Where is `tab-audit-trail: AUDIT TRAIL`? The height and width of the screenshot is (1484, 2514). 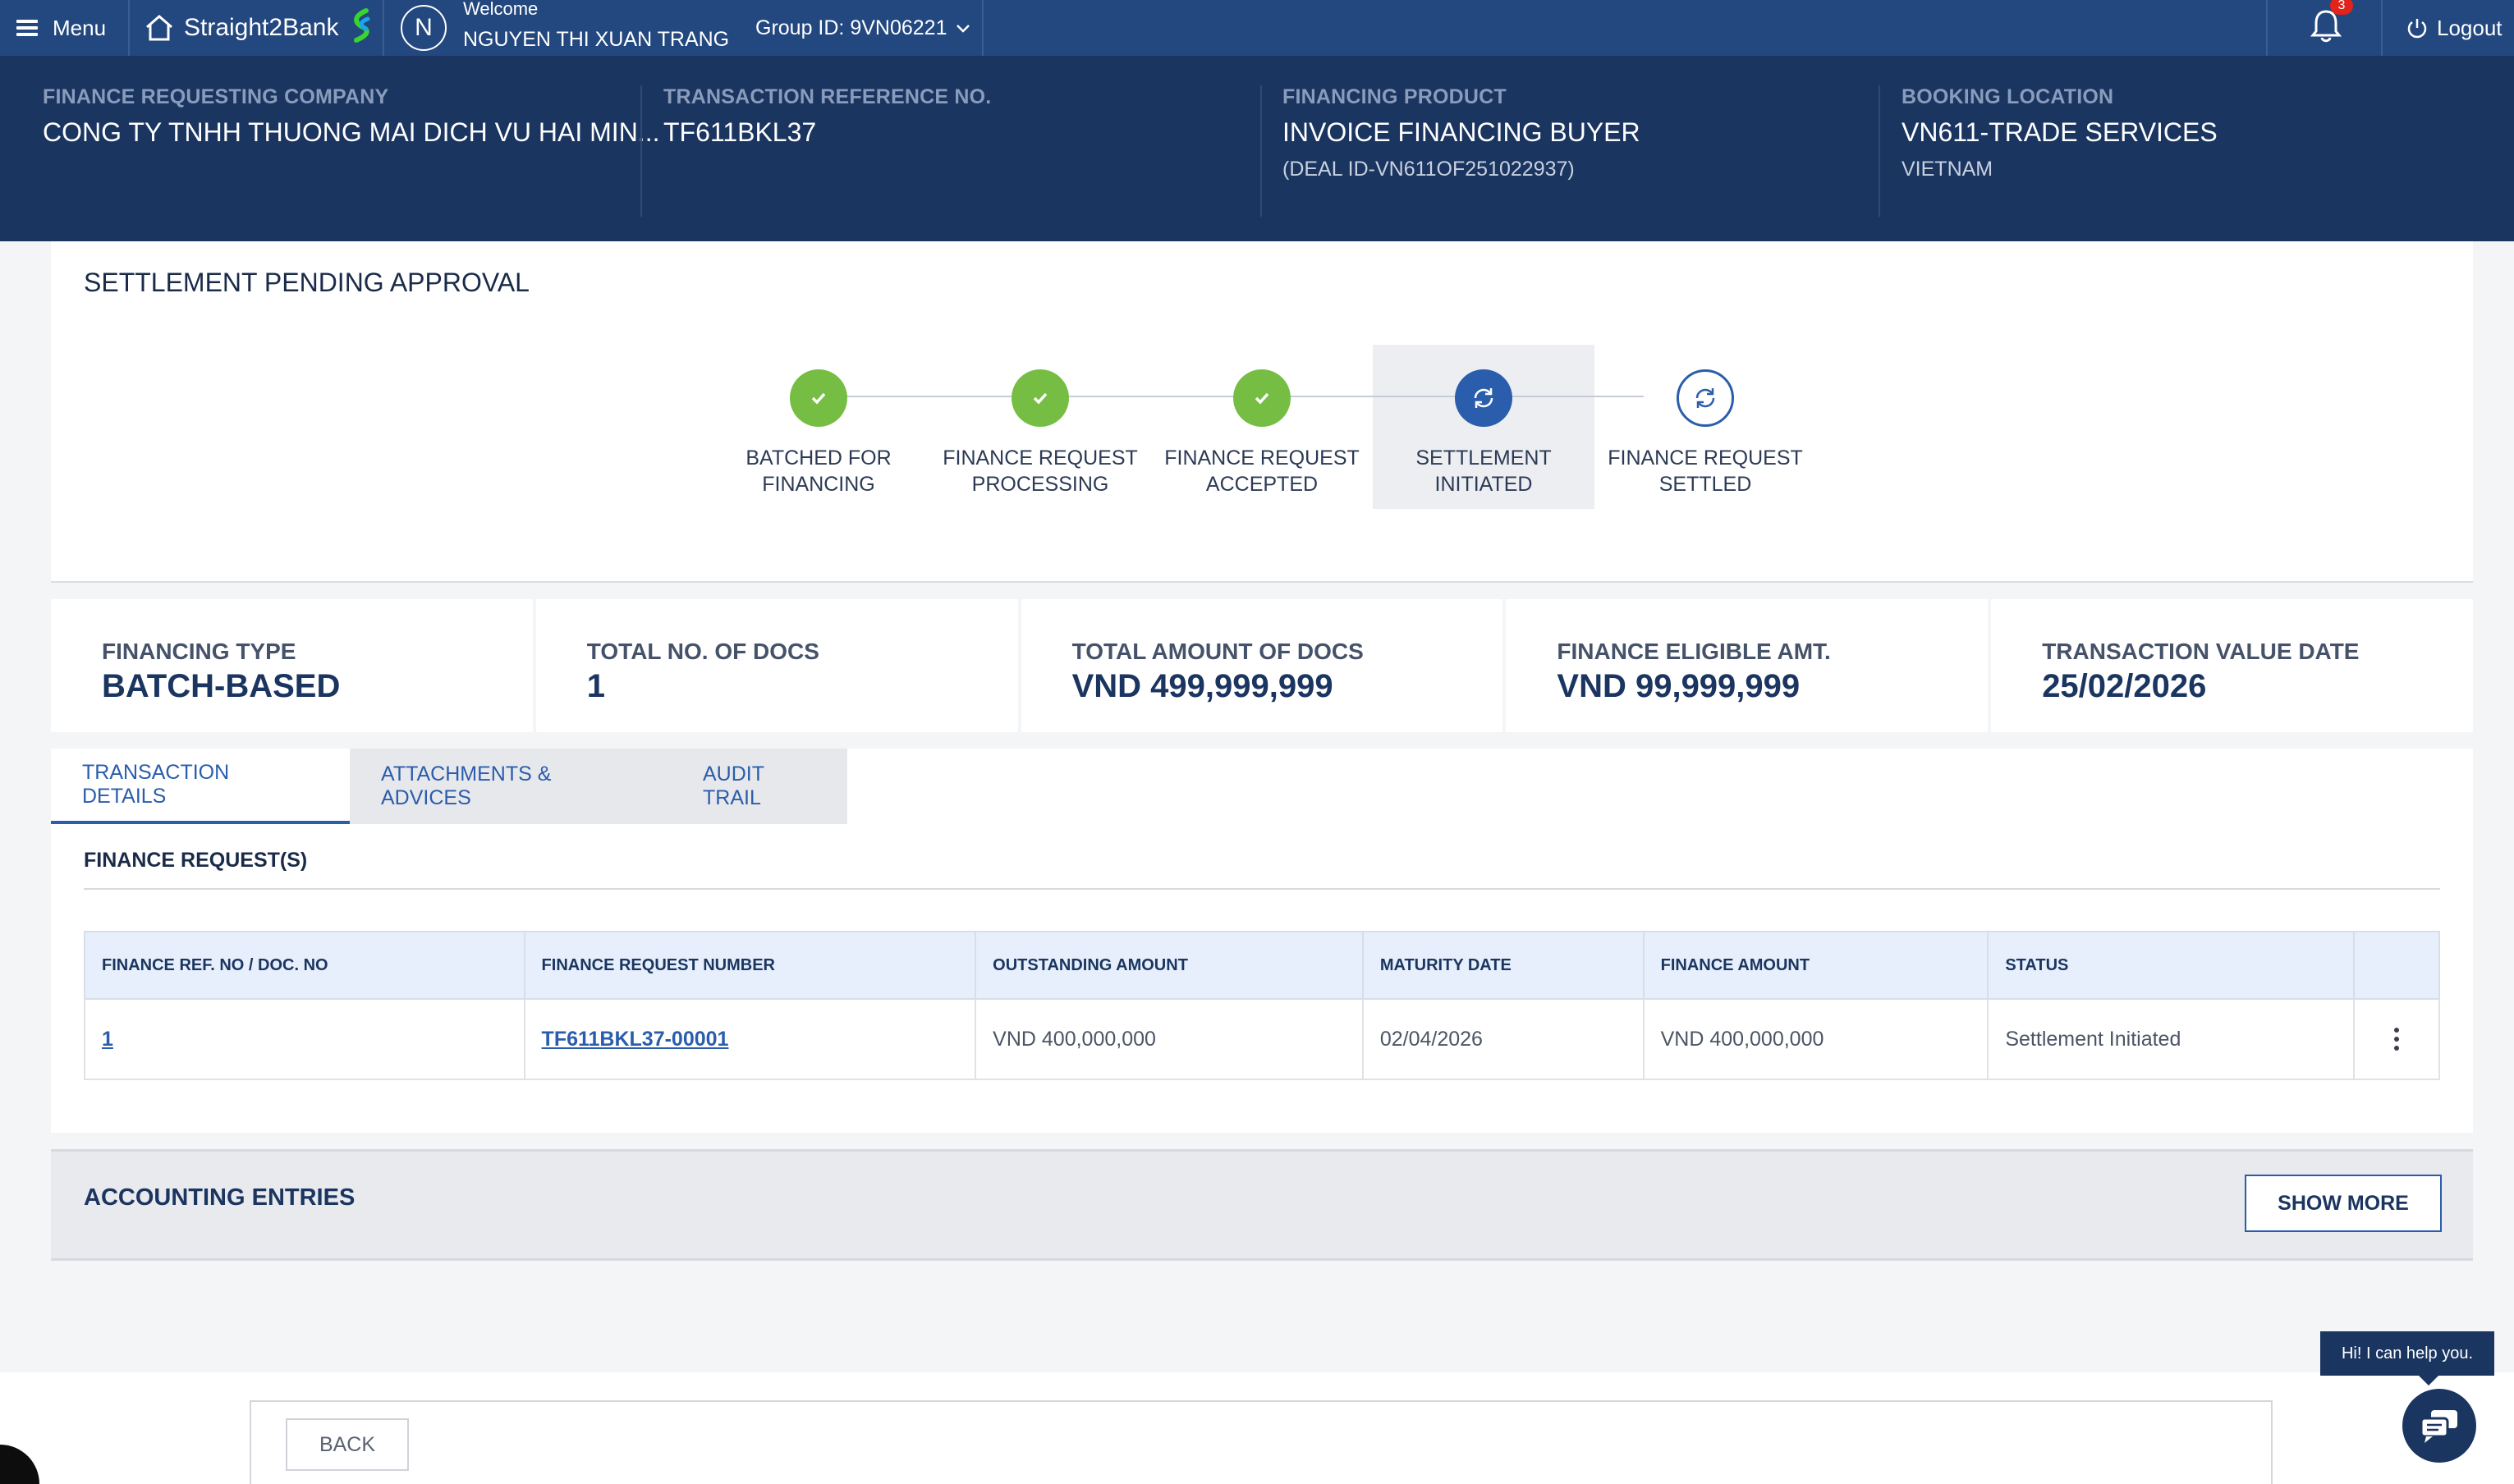
tab-audit-trail: AUDIT TRAIL is located at coordinates (760, 786).